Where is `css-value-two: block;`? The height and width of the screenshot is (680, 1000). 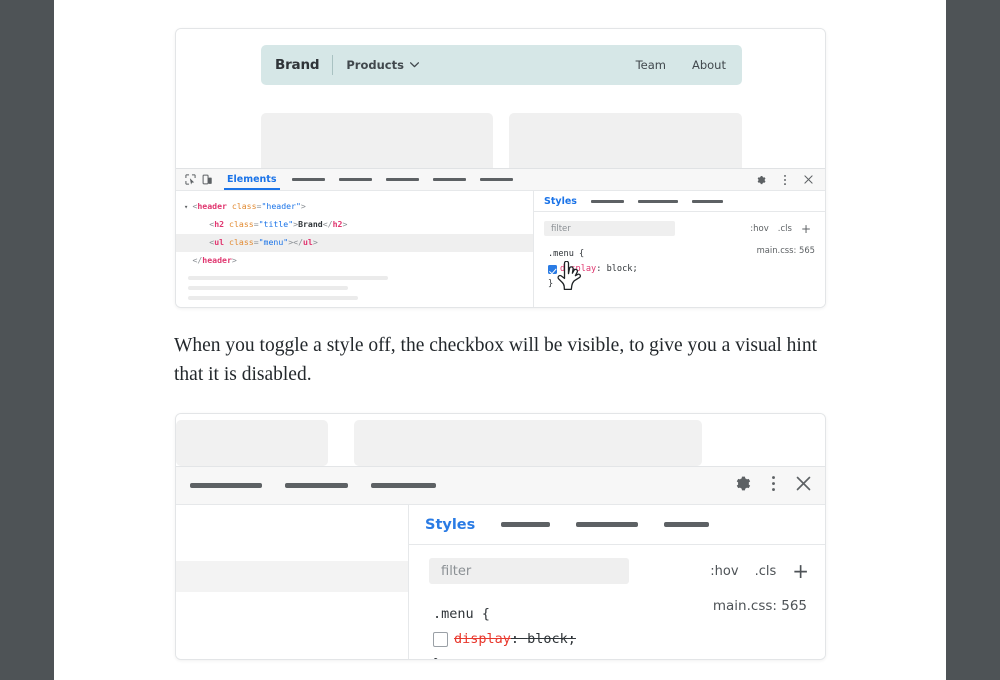 css-value-two: block; is located at coordinates (551, 639).